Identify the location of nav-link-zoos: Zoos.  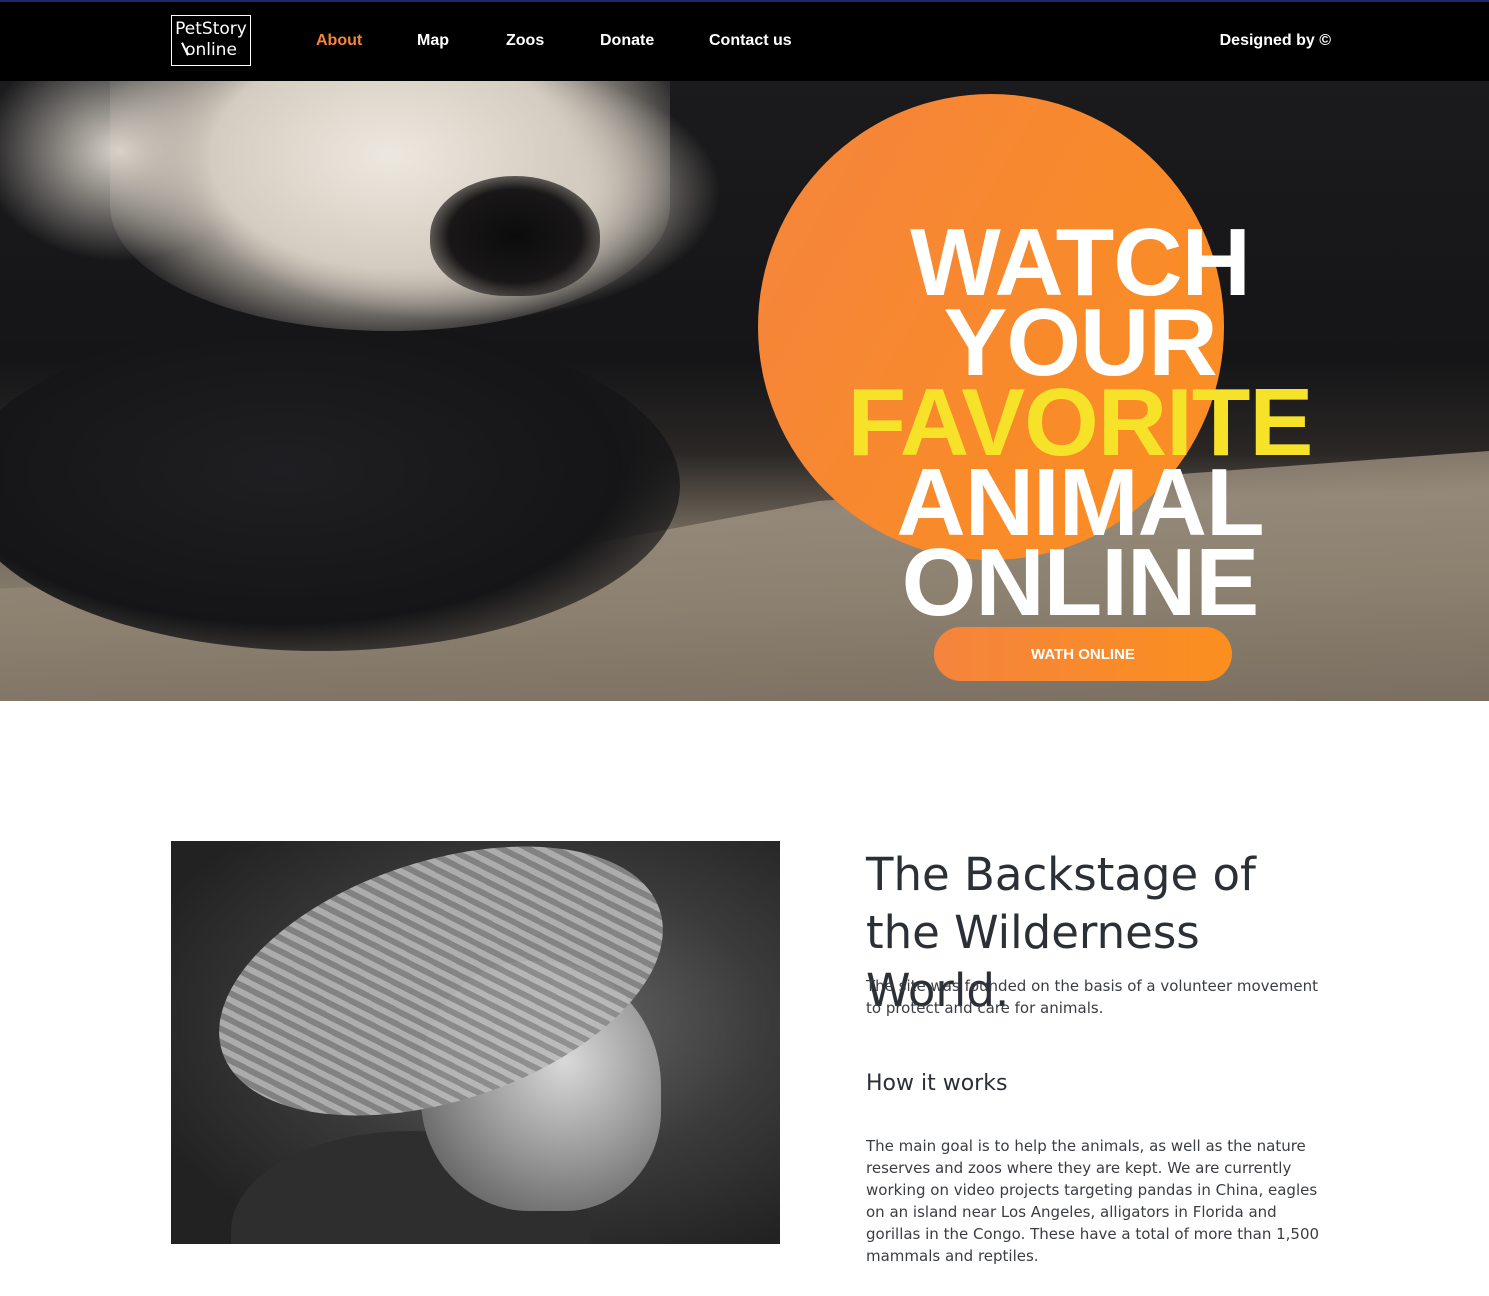
(525, 41).